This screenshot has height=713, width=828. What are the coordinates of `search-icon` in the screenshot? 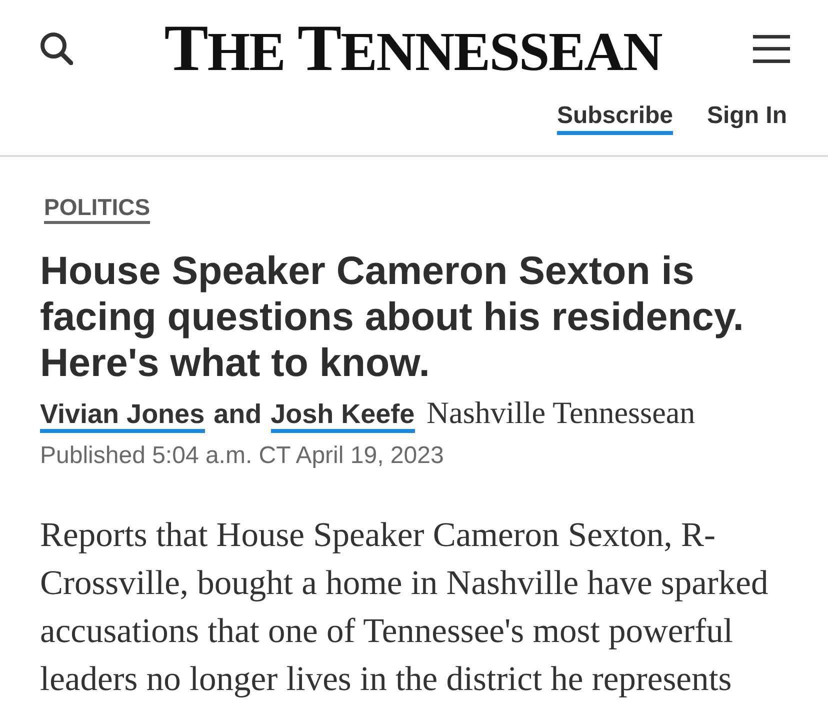 It's located at (56, 48).